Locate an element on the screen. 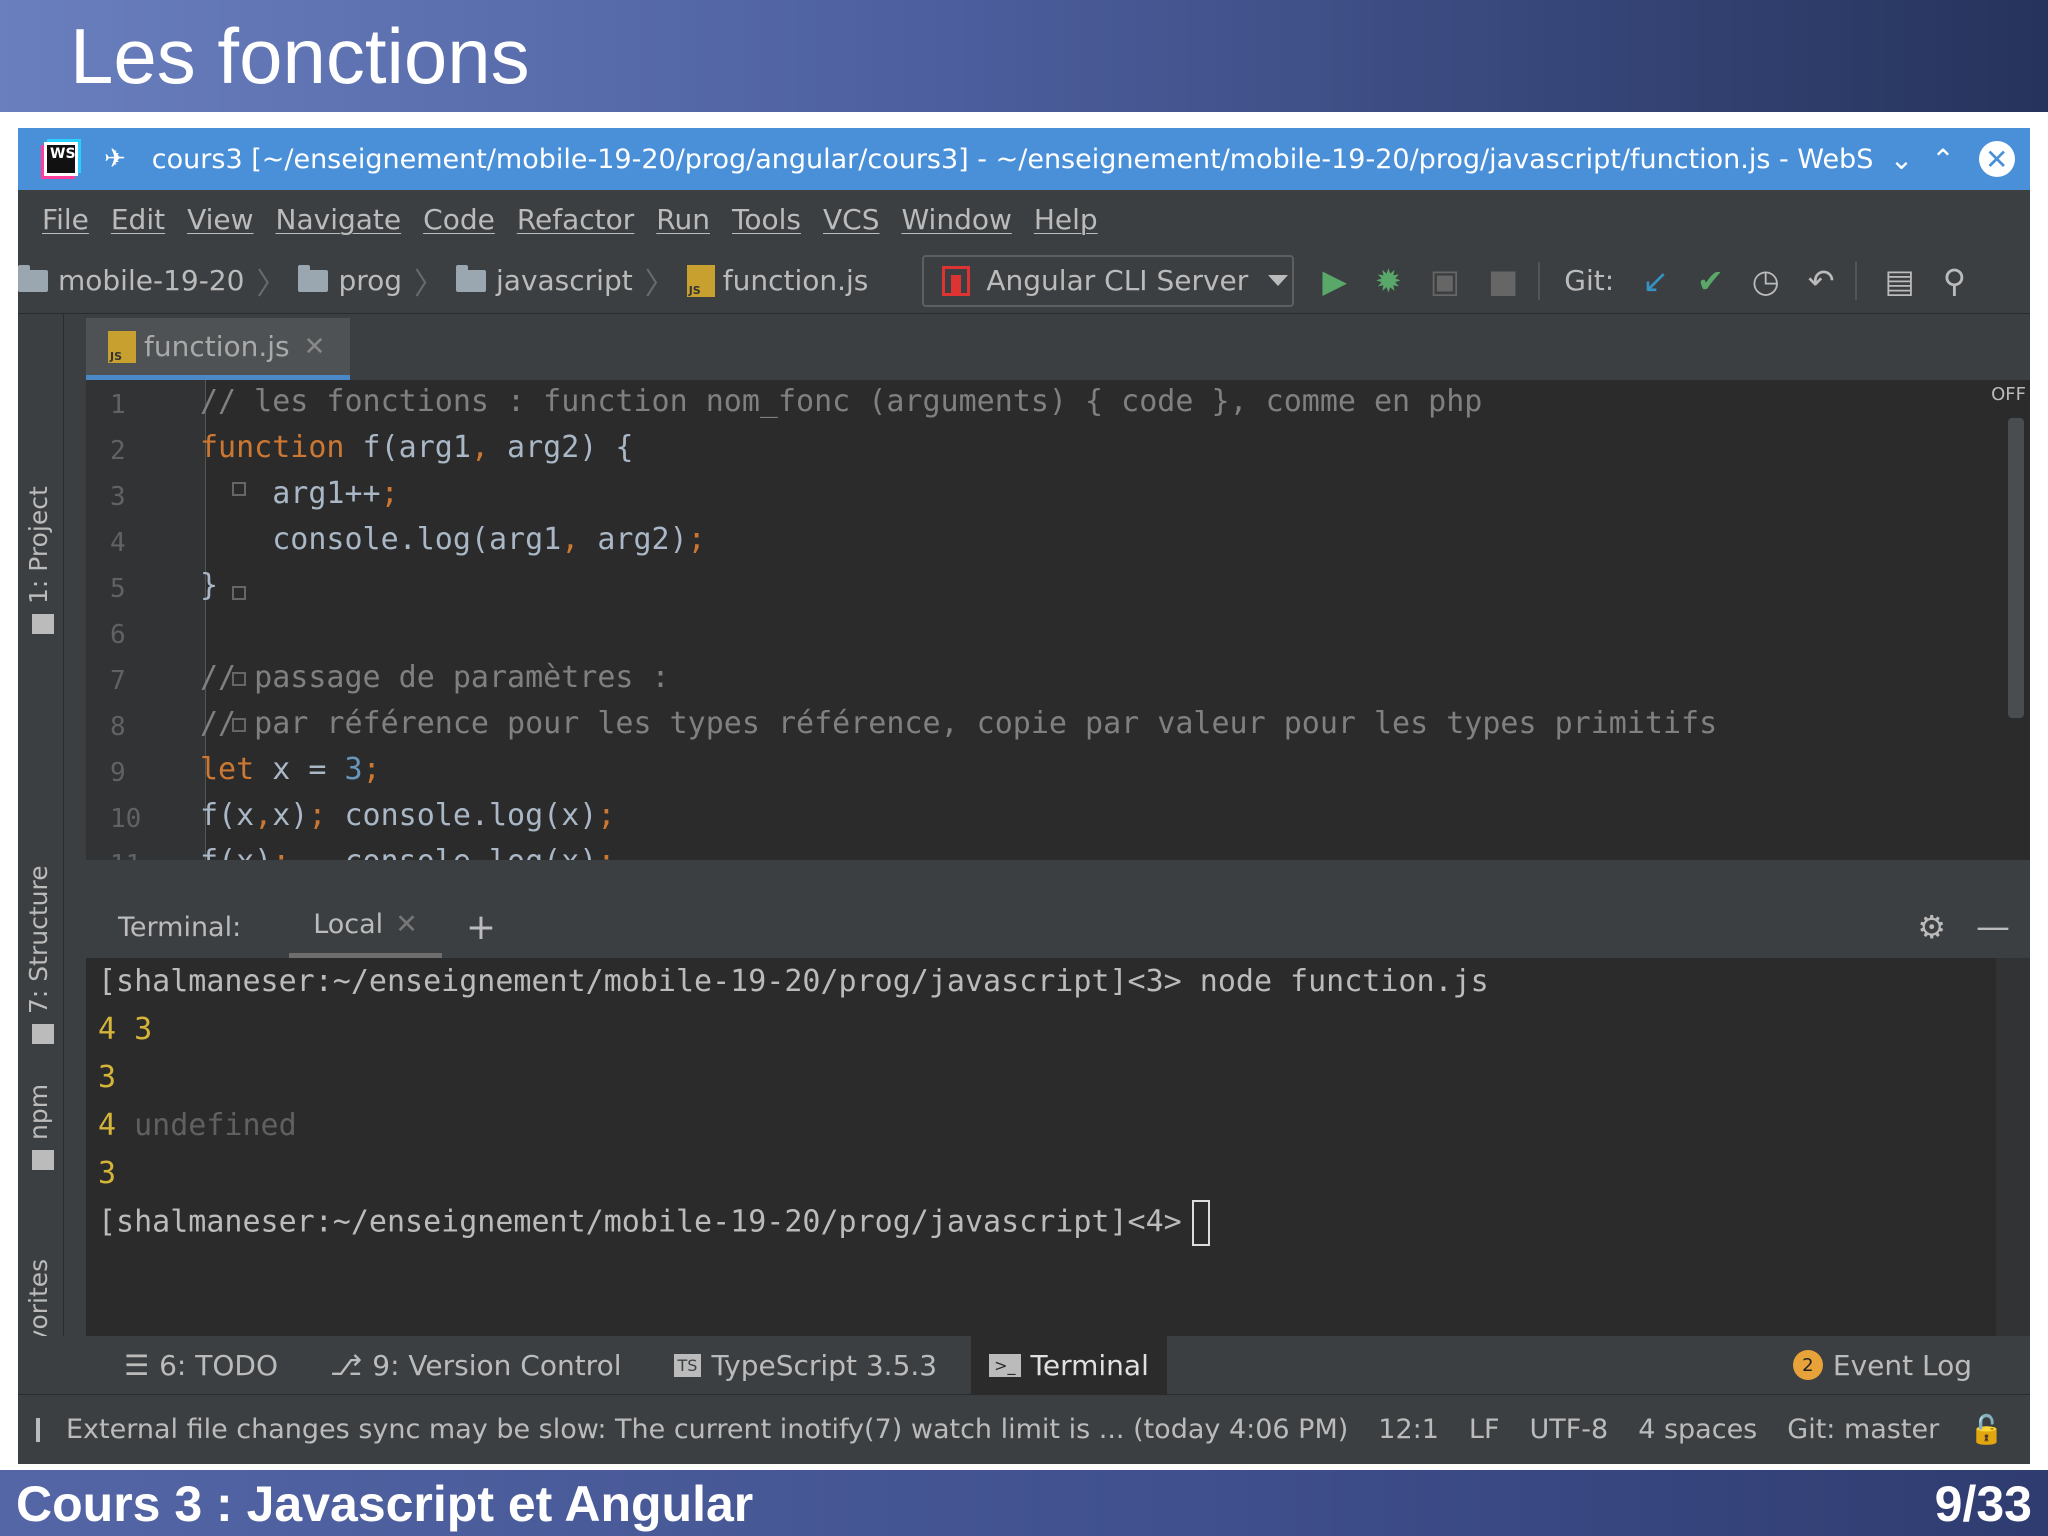 The image size is (2048, 1536). menu-edit: Edit is located at coordinates (138, 219).